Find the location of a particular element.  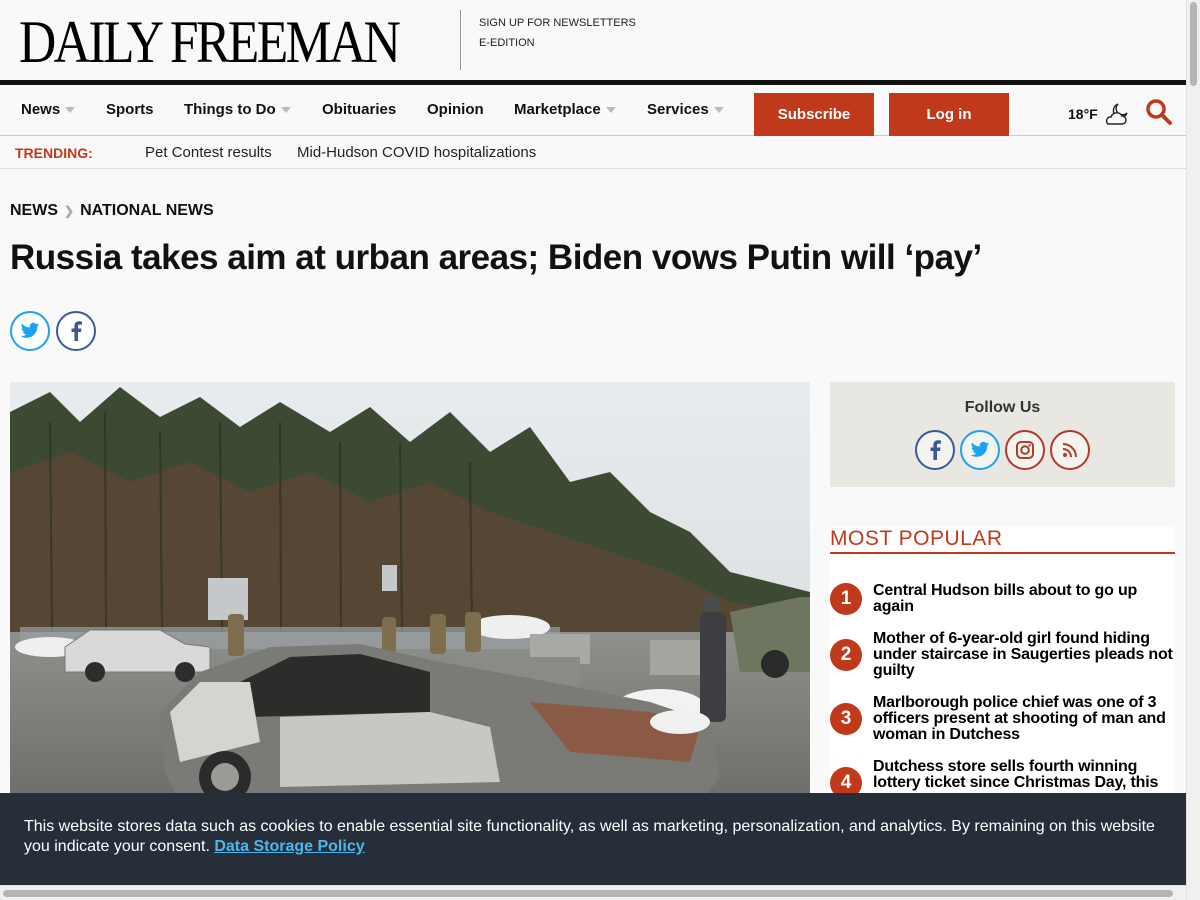

nav-item-news: News is located at coordinates (48, 109).